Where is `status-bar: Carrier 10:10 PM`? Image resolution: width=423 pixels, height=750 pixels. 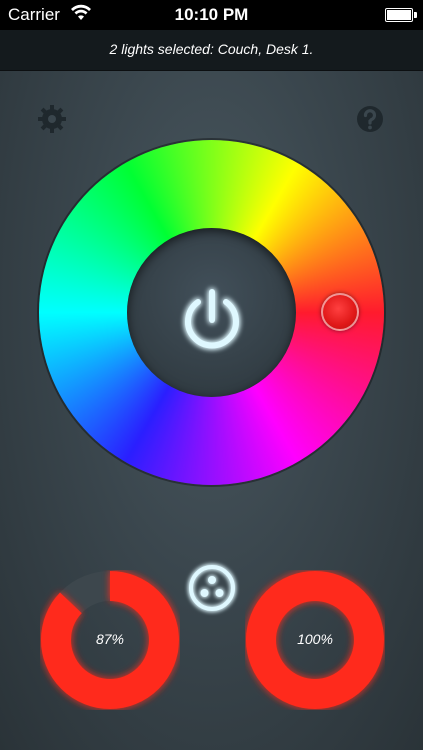
status-bar: Carrier 10:10 PM is located at coordinates (211, 15).